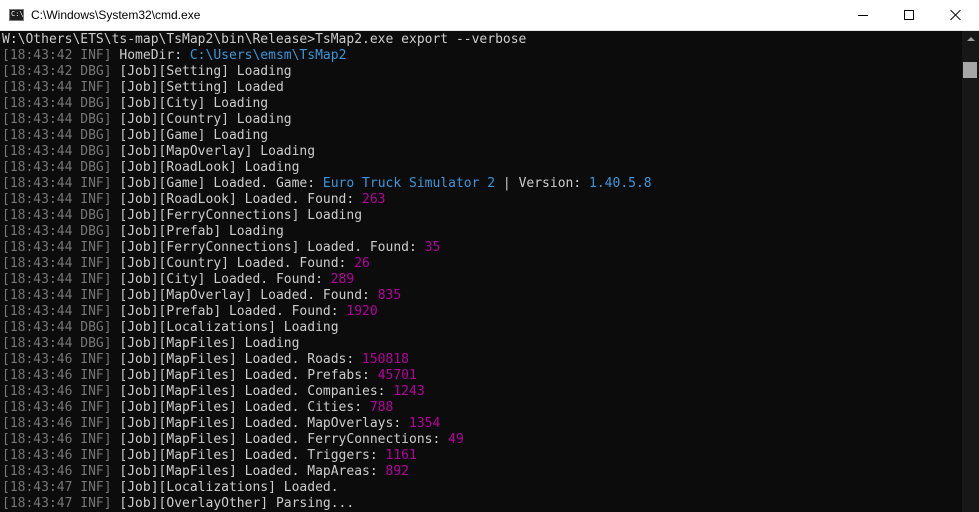  I want to click on cmd-icon: C:\, so click(16, 15).